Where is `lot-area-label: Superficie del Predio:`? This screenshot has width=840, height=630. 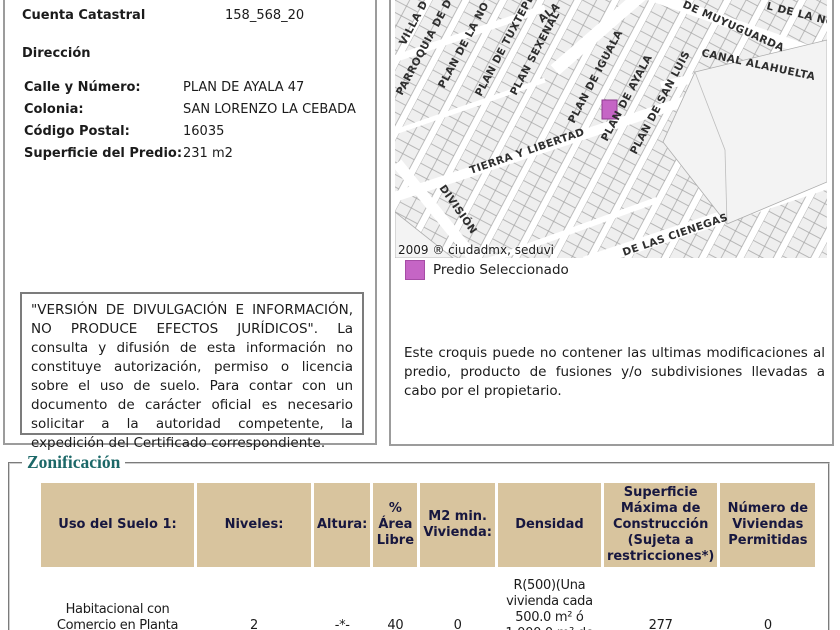
lot-area-label: Superficie del Predio: is located at coordinates (103, 153).